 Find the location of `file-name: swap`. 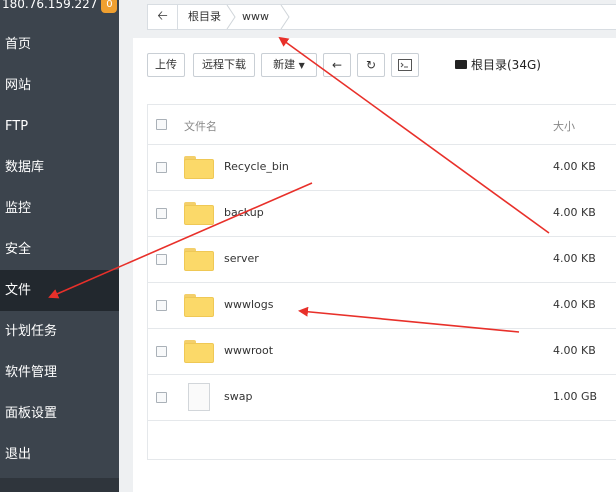

file-name: swap is located at coordinates (238, 396).